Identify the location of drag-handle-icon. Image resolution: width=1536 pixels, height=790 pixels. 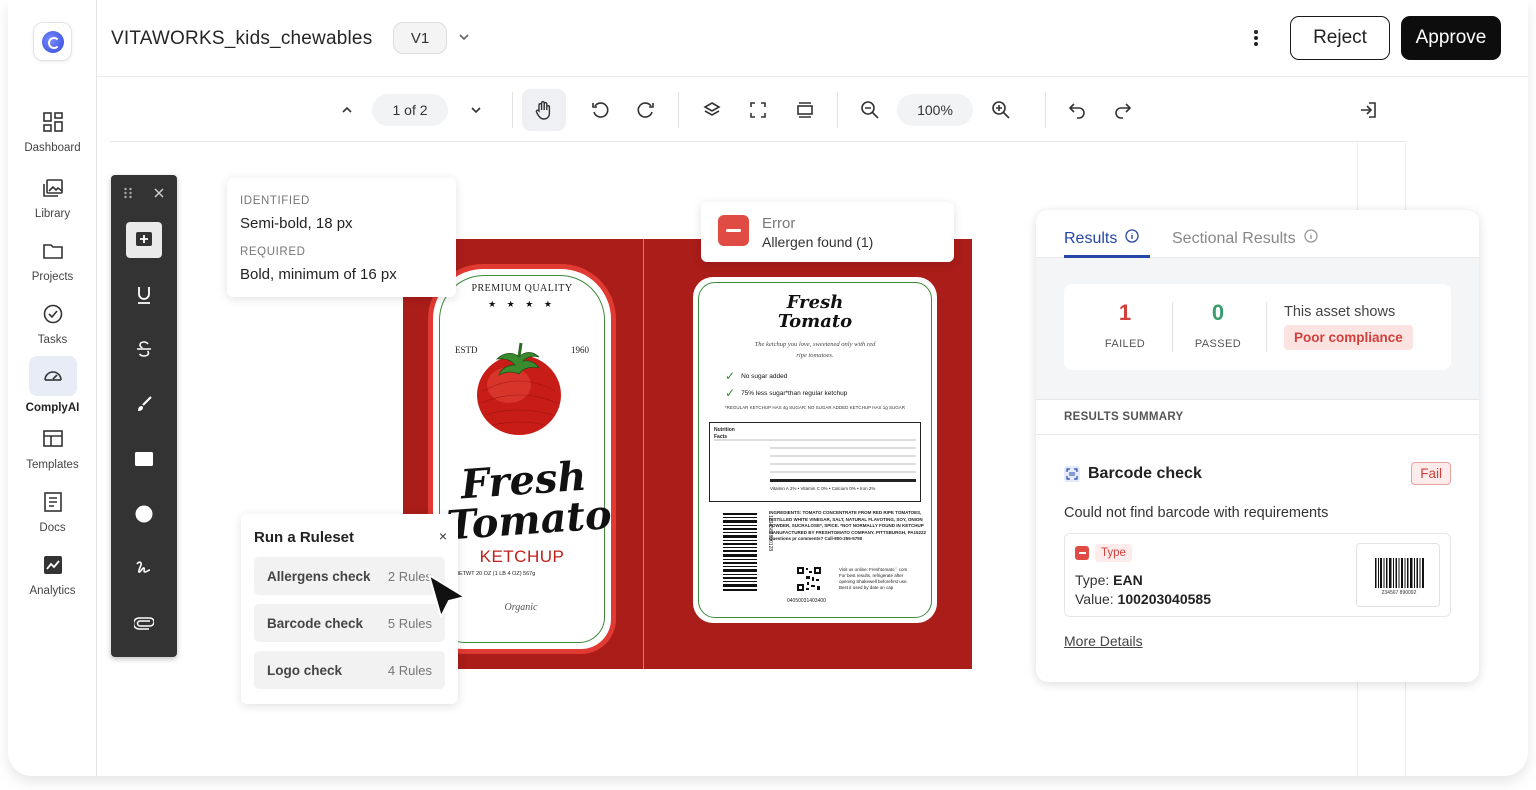
(128, 195).